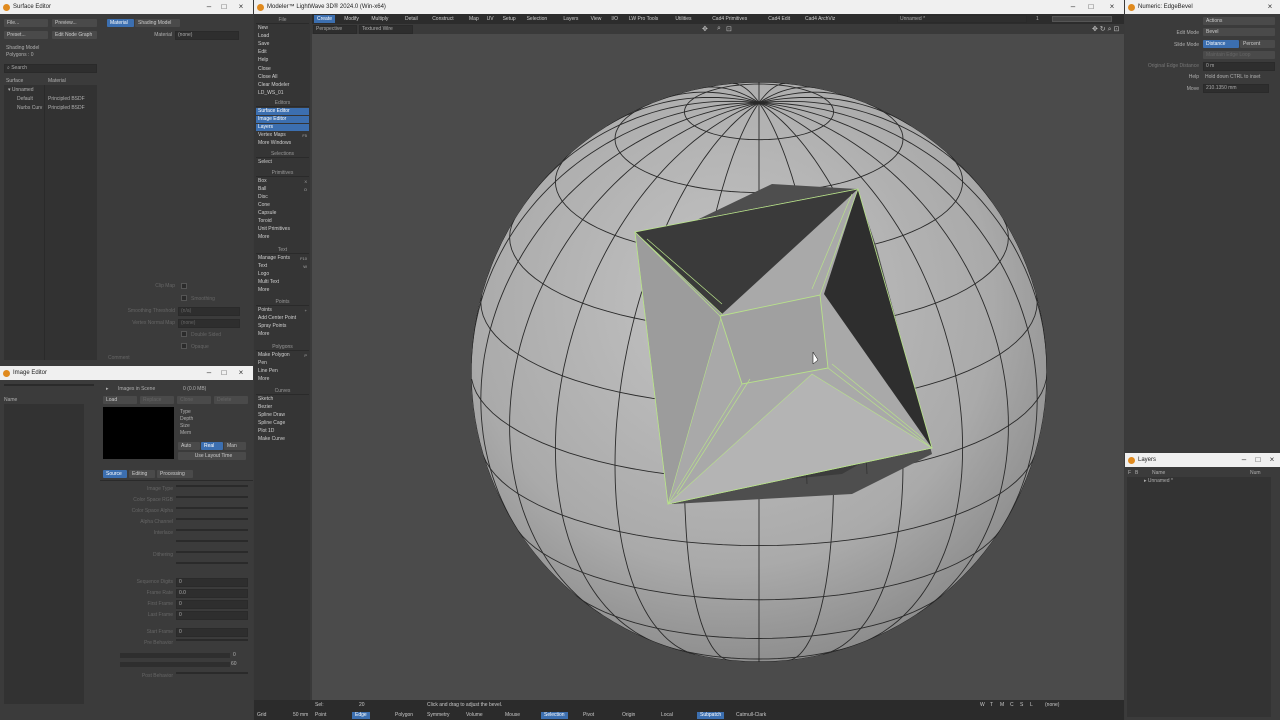 The image size is (1280, 720). What do you see at coordinates (231, 400) in the screenshot?
I see `delete-button: Delete` at bounding box center [231, 400].